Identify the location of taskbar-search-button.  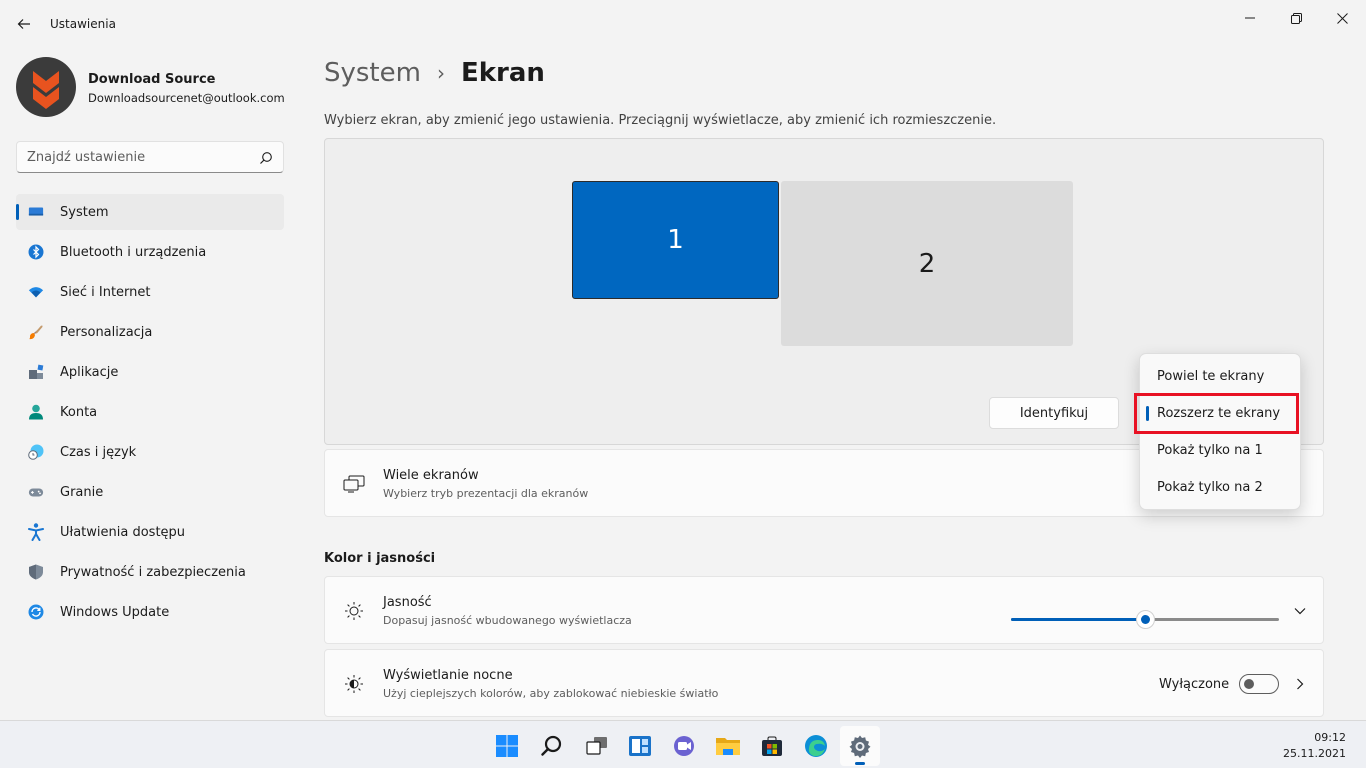
(552, 746).